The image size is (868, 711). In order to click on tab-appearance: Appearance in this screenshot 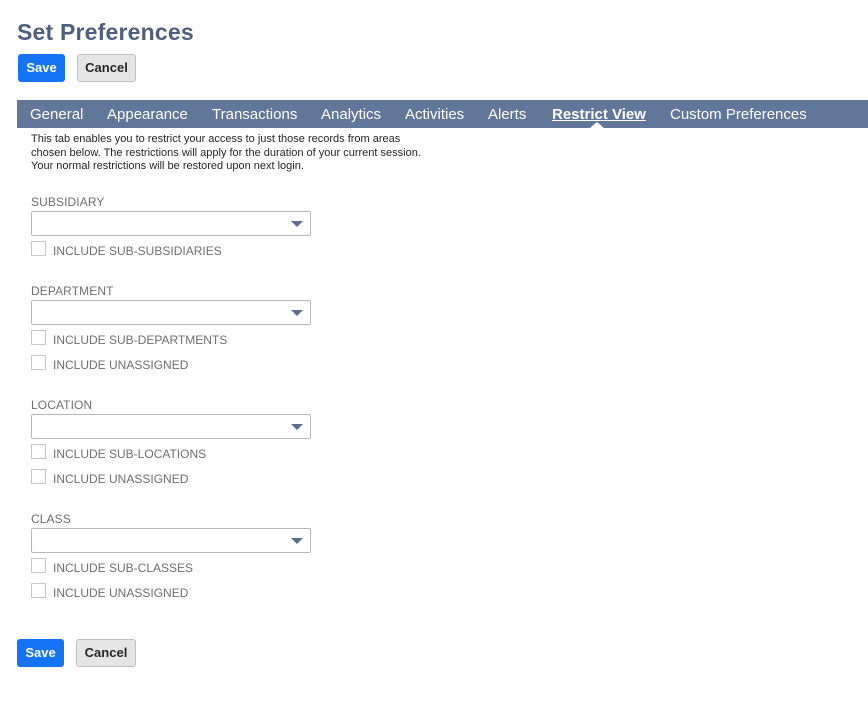, I will do `click(147, 114)`.